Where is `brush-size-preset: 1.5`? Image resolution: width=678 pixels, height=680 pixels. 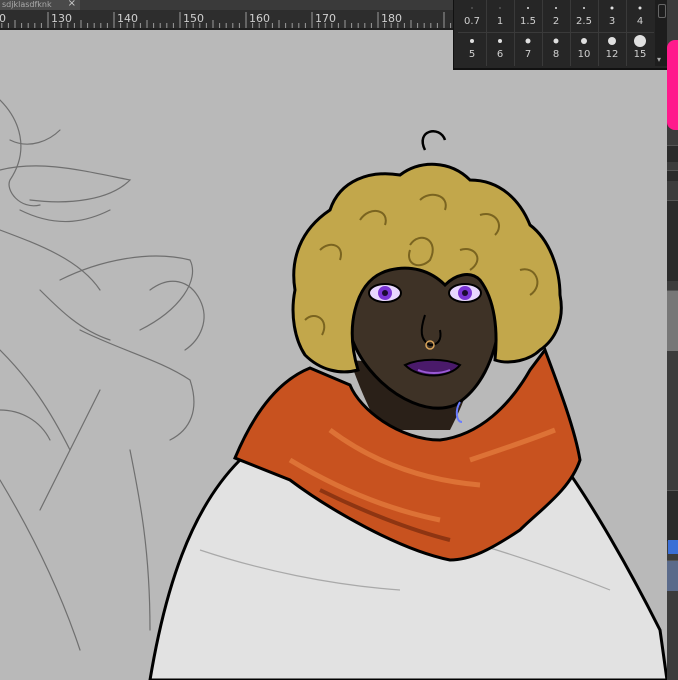 brush-size-preset: 1.5 is located at coordinates (528, 16).